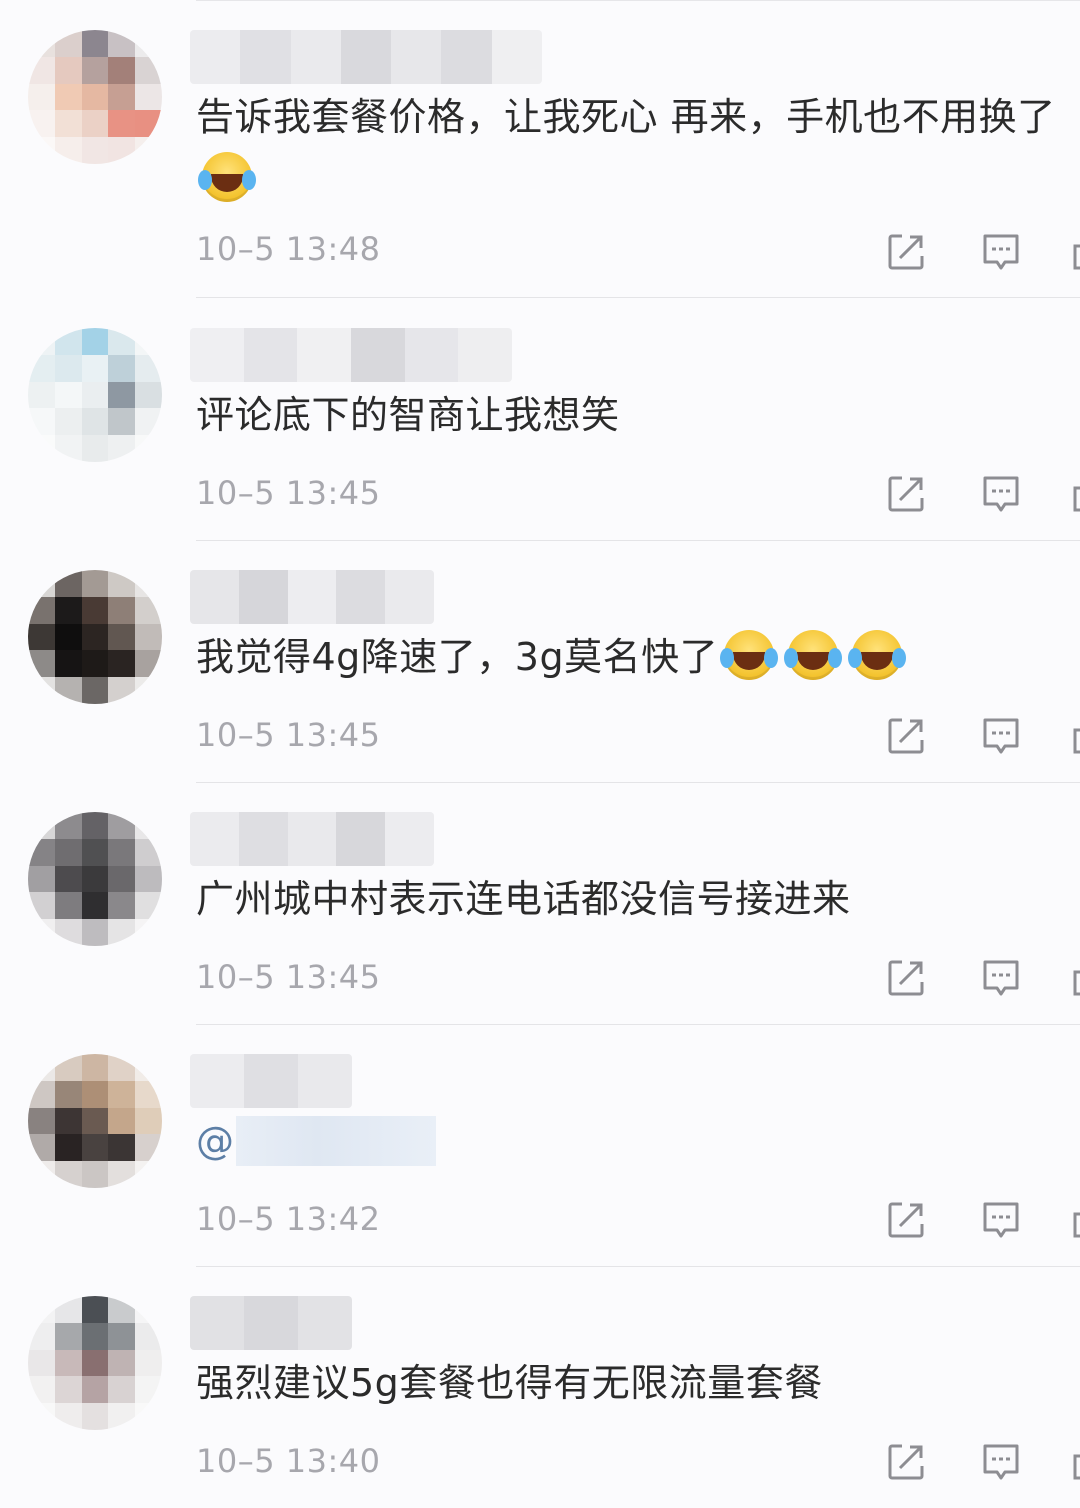  Describe the element at coordinates (288, 1461) in the screenshot. I see `comment-time: 10–5 13:40` at that location.